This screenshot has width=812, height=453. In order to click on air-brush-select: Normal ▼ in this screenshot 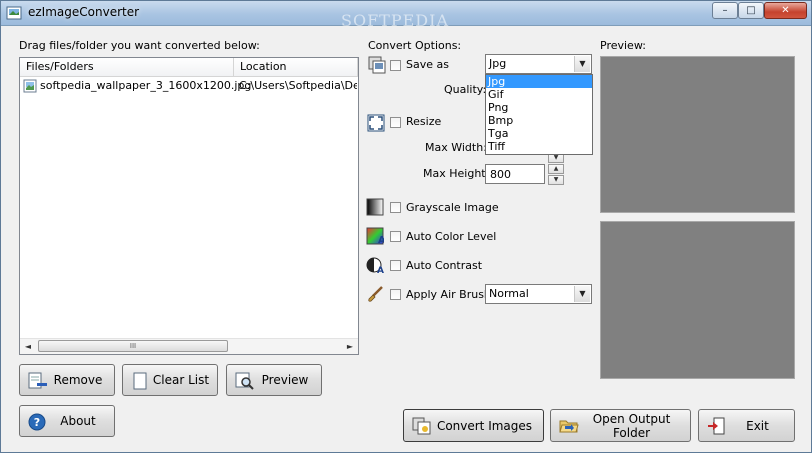, I will do `click(538, 294)`.